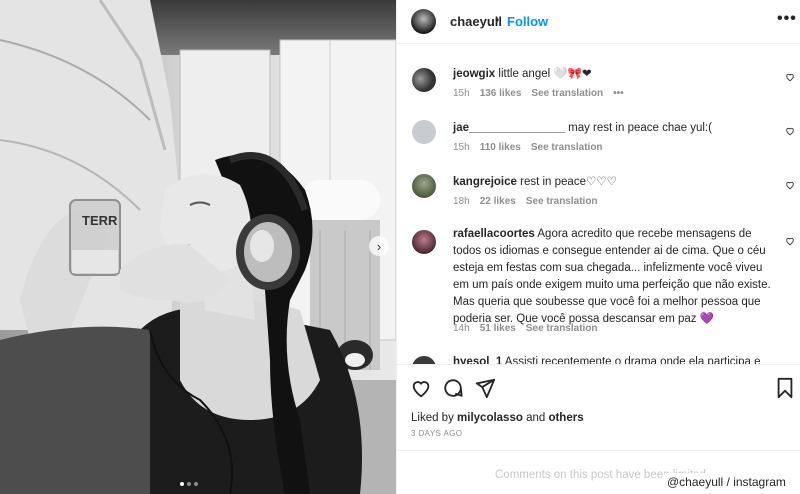 The width and height of the screenshot is (800, 494). Describe the element at coordinates (100, 220) in the screenshot. I see `cup-label: TERR` at that location.